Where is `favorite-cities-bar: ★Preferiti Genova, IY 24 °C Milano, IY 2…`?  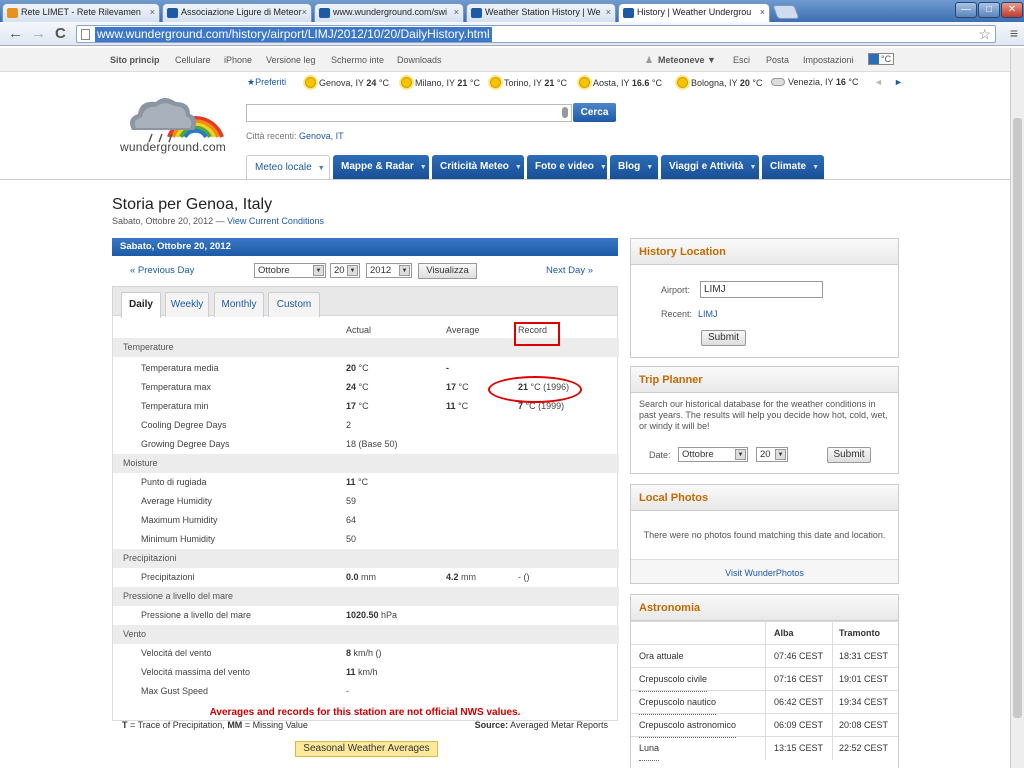 favorite-cities-bar: ★Preferiti Genova, IY 24 °C Milano, IY 2… is located at coordinates (575, 83).